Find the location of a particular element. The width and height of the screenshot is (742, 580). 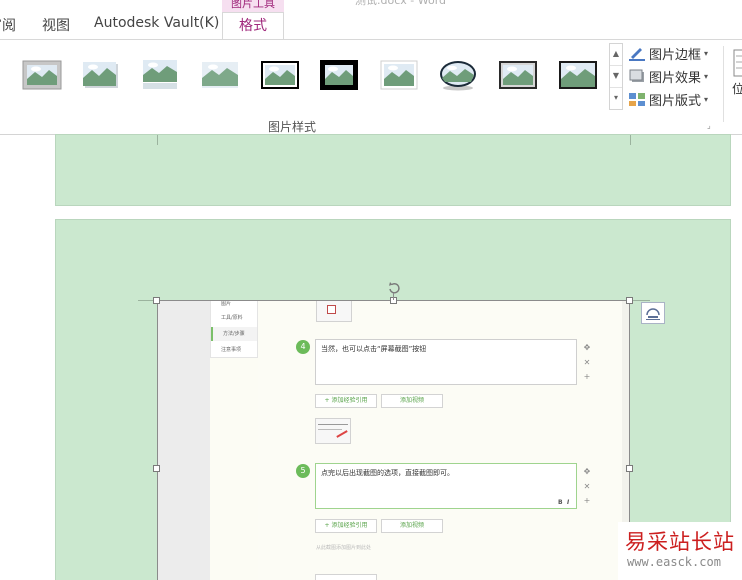

step-5-add-video-button: 添加视频 is located at coordinates (412, 526).